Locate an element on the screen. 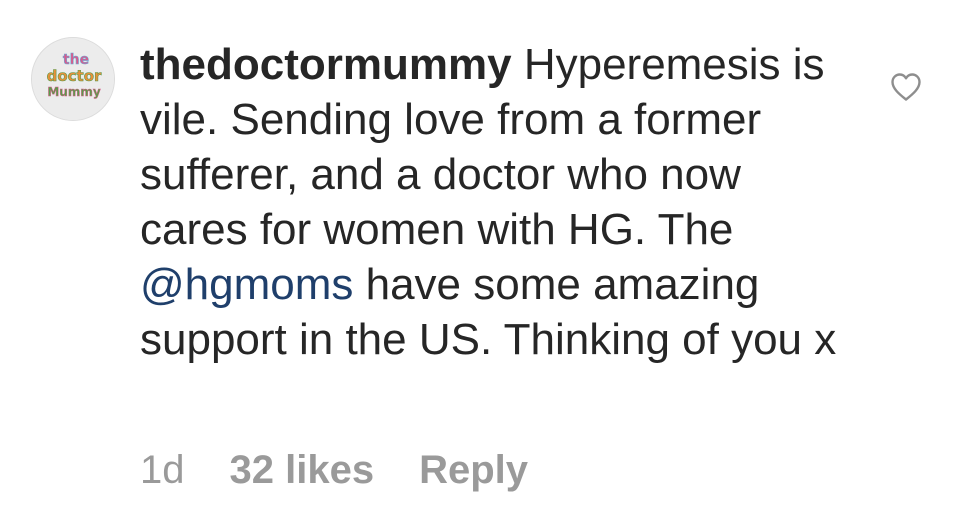  avatar-logo-line-2: doctor is located at coordinates (74, 76).